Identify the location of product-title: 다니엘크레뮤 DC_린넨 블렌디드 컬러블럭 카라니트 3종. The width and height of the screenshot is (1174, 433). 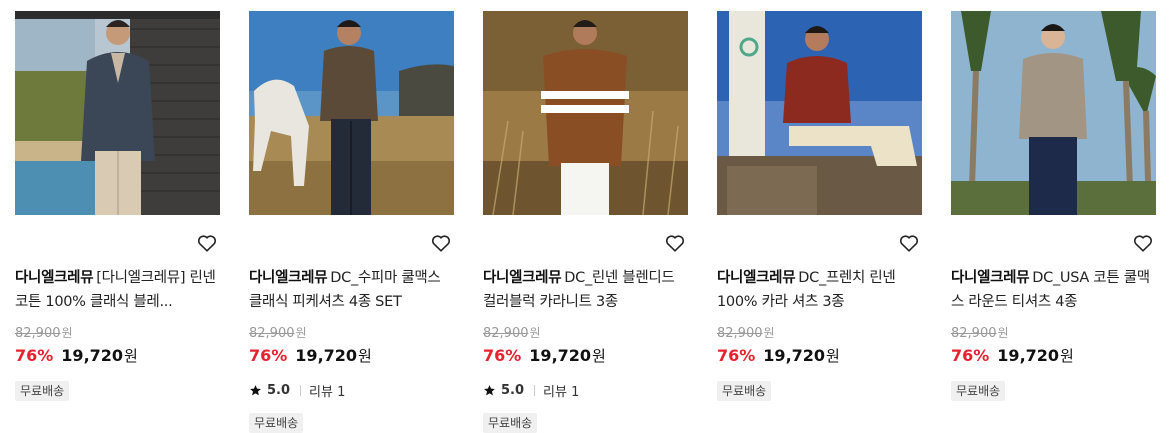
(585, 290).